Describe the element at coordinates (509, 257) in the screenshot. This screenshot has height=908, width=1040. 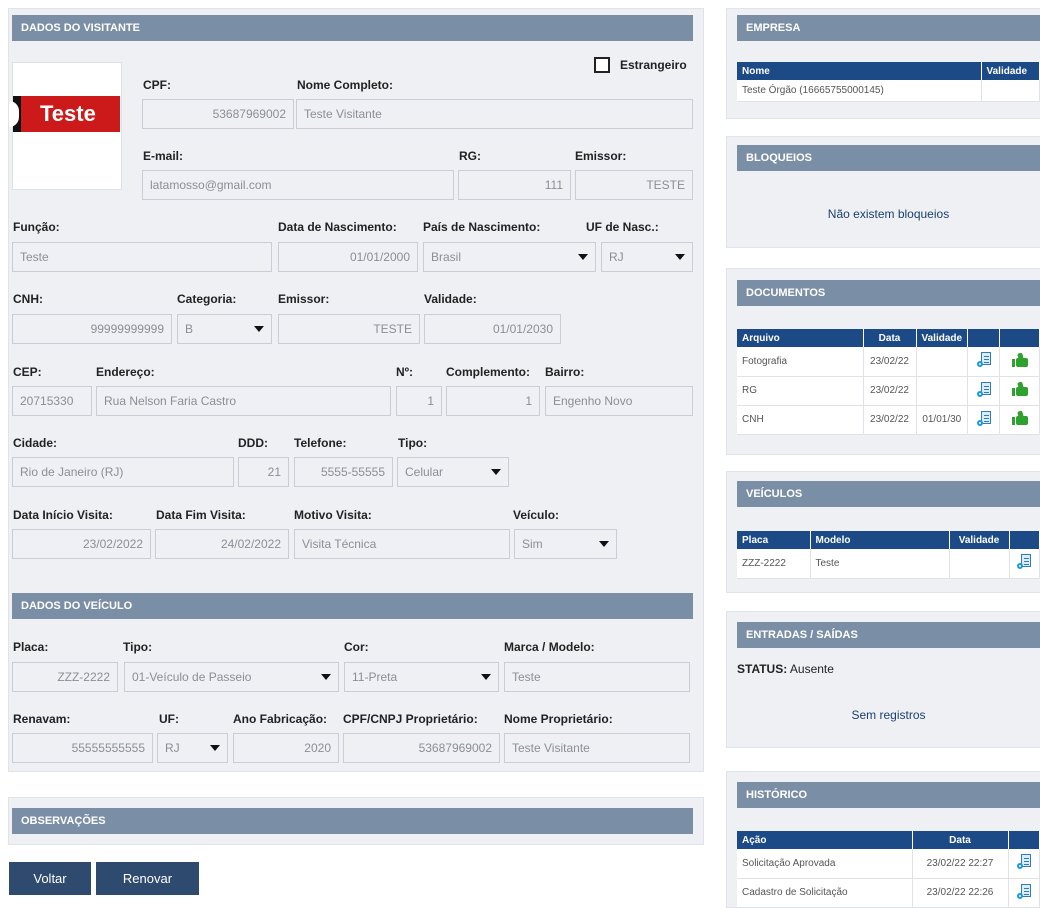
I see `pais-select: Brasil` at that location.